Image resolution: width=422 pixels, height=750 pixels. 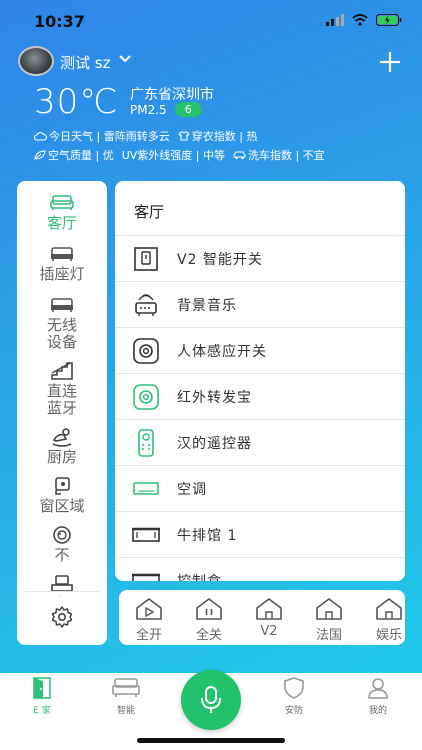 I want to click on ir-hub-icon, so click(x=146, y=396).